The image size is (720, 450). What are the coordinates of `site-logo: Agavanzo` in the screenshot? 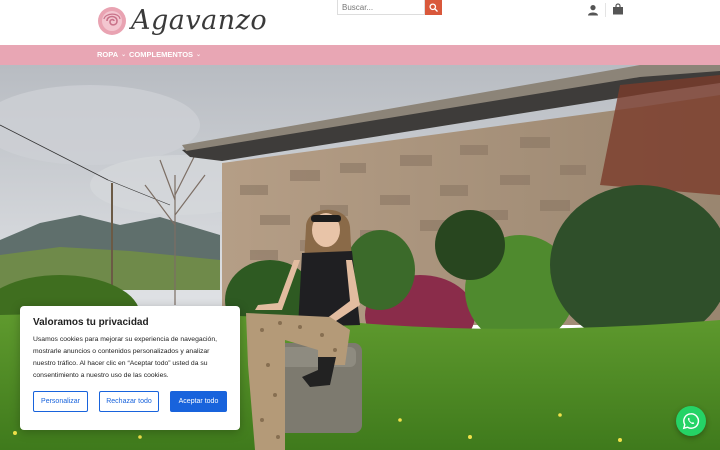 It's located at (182, 20).